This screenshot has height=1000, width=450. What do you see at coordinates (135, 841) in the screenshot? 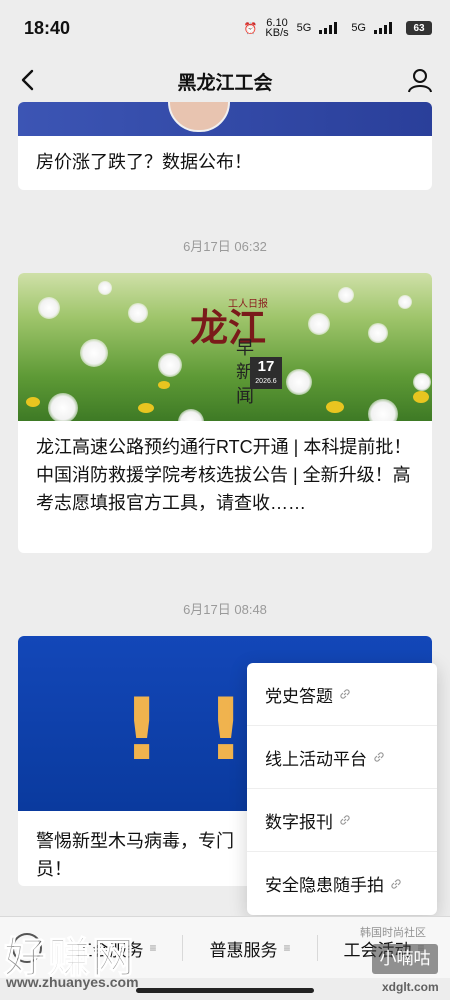
I see `article-3-title-line1: 警惕新型木马病毒，专门` at bounding box center [135, 841].